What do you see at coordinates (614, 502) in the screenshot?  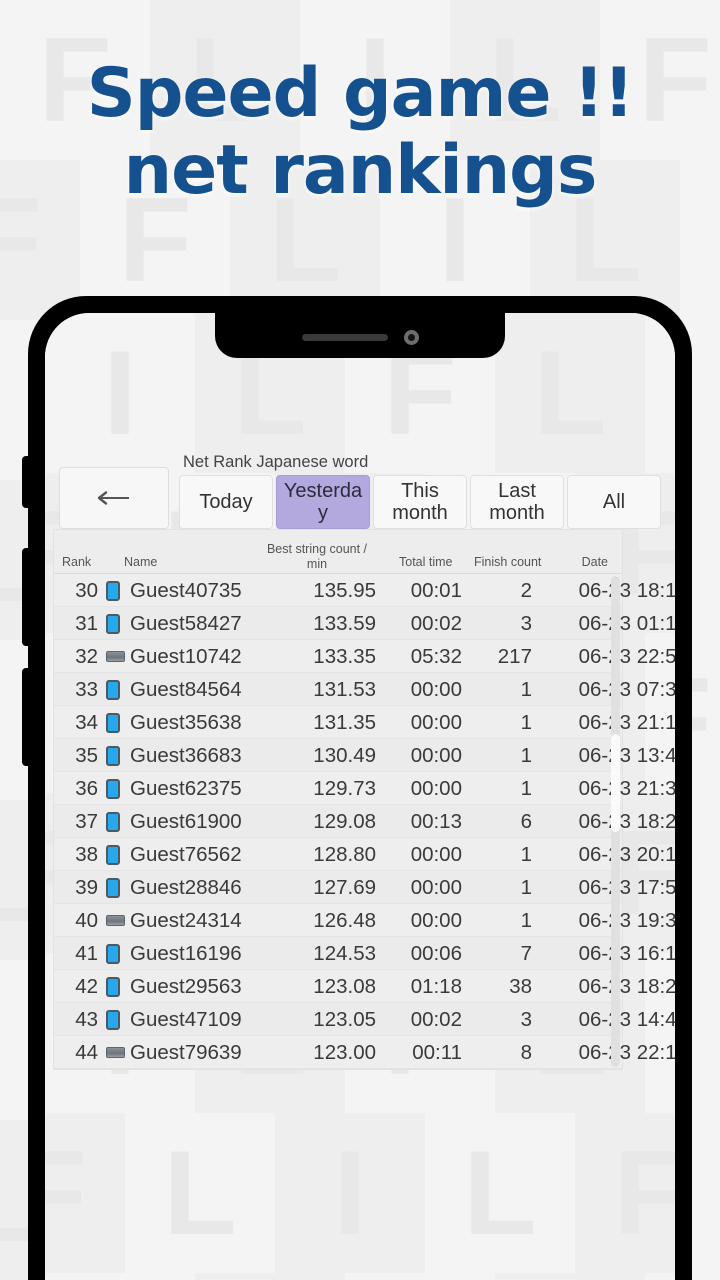 I see `tab-all: All` at bounding box center [614, 502].